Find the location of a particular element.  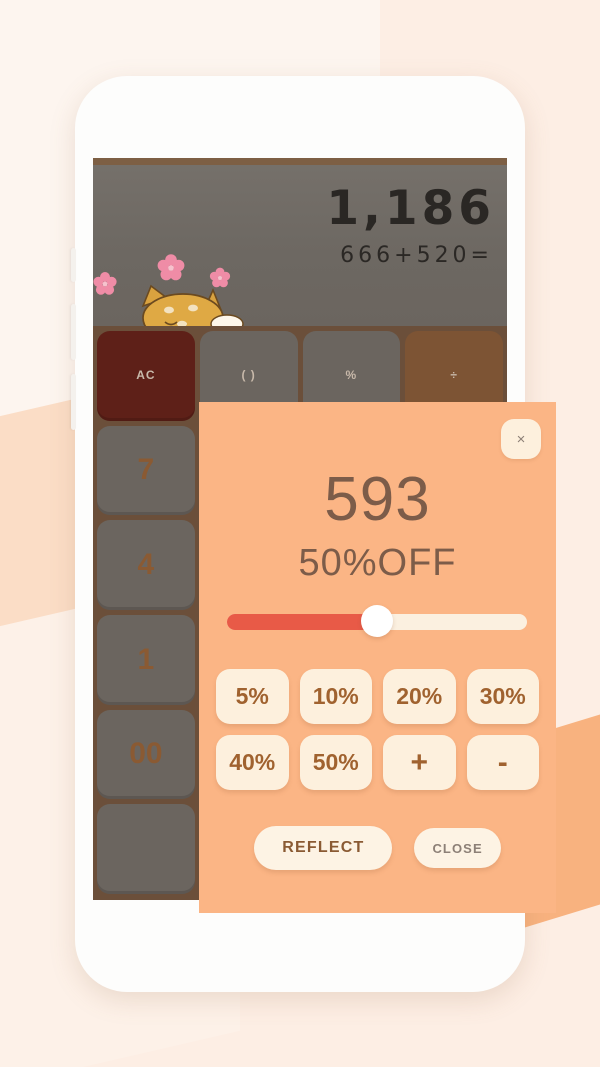

percent-button-label: 10% is located at coordinates (335, 696).